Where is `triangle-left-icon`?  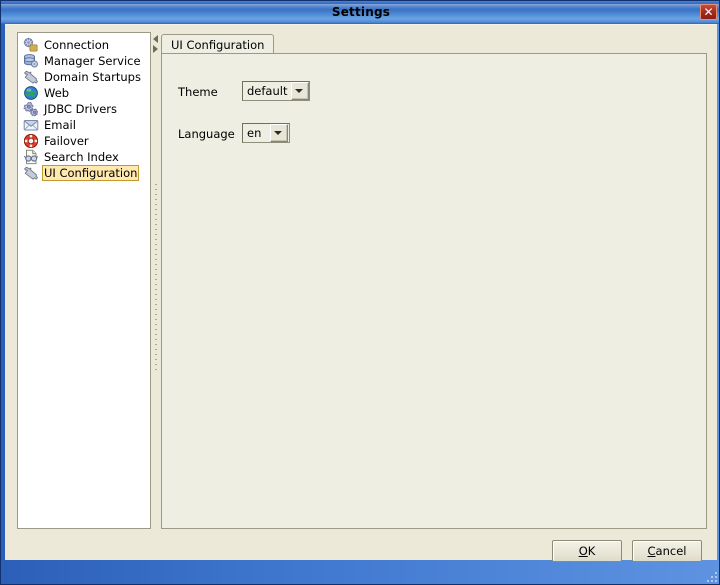 triangle-left-icon is located at coordinates (155, 39).